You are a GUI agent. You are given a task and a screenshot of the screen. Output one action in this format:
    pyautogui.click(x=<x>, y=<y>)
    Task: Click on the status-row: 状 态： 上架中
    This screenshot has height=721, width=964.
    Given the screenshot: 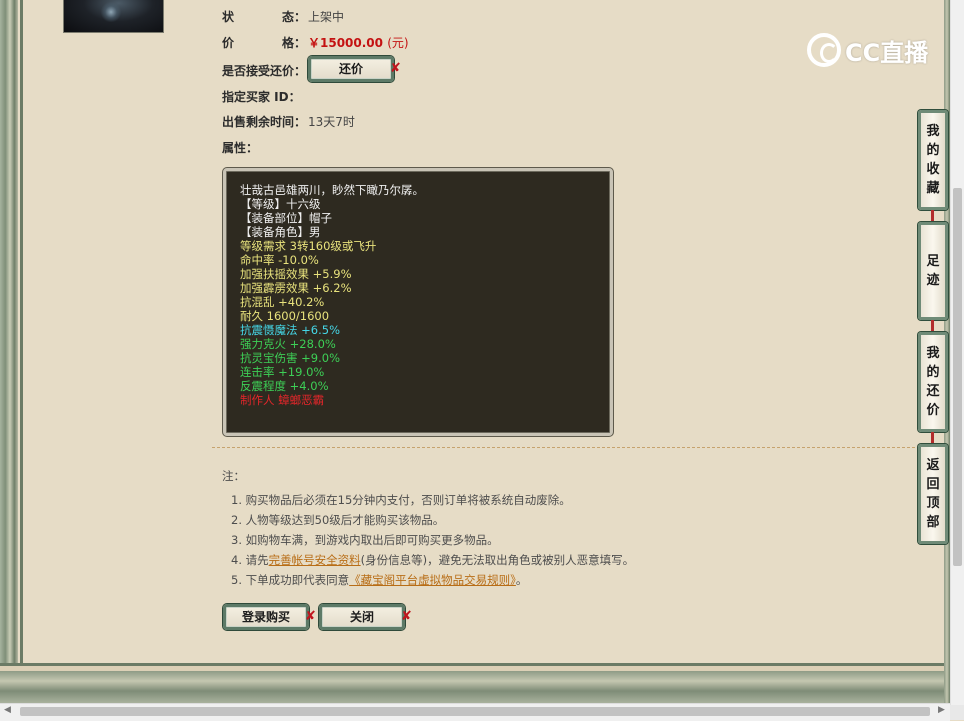 What is the action you would take?
    pyautogui.click(x=283, y=17)
    